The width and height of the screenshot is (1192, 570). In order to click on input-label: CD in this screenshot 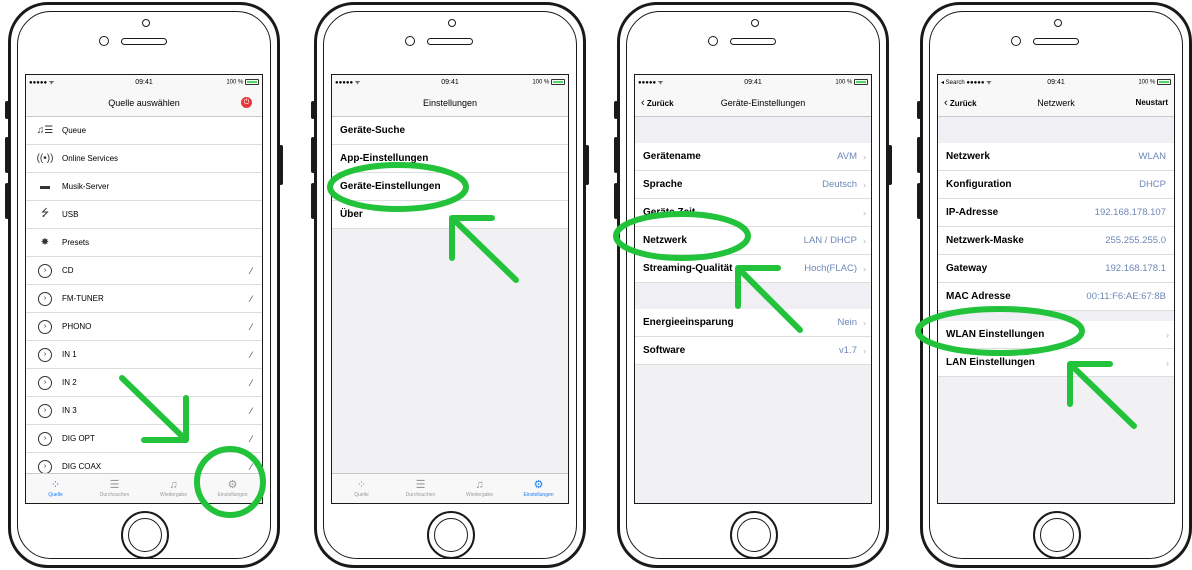, I will do `click(68, 270)`.